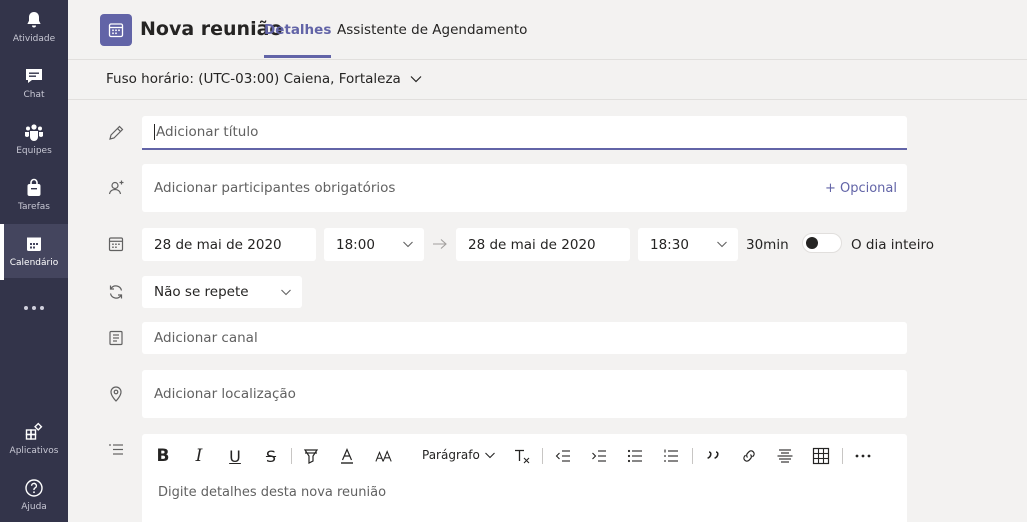 The image size is (1027, 522). Describe the element at coordinates (34, 488) in the screenshot. I see `help-icon` at that location.